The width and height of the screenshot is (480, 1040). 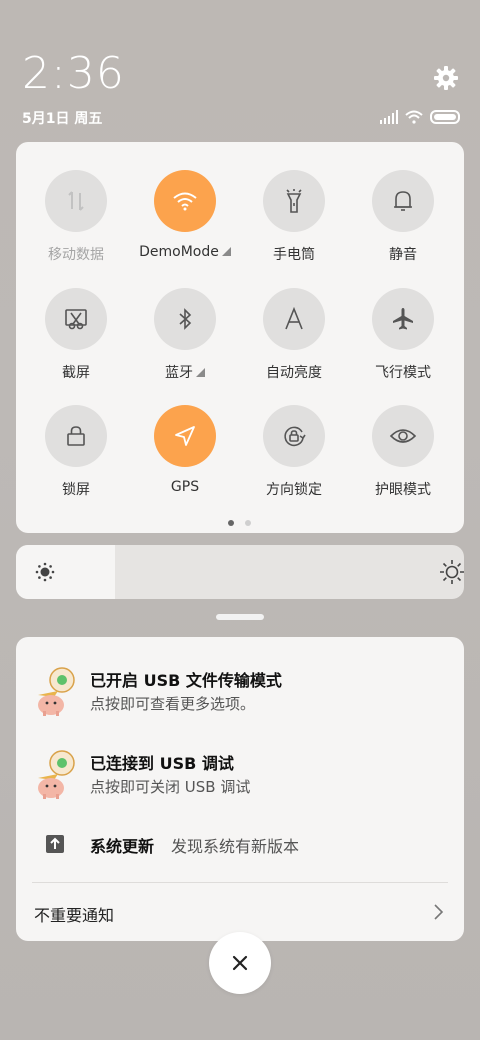 I want to click on toggle-lock-screen: 锁屏, so click(x=76, y=460).